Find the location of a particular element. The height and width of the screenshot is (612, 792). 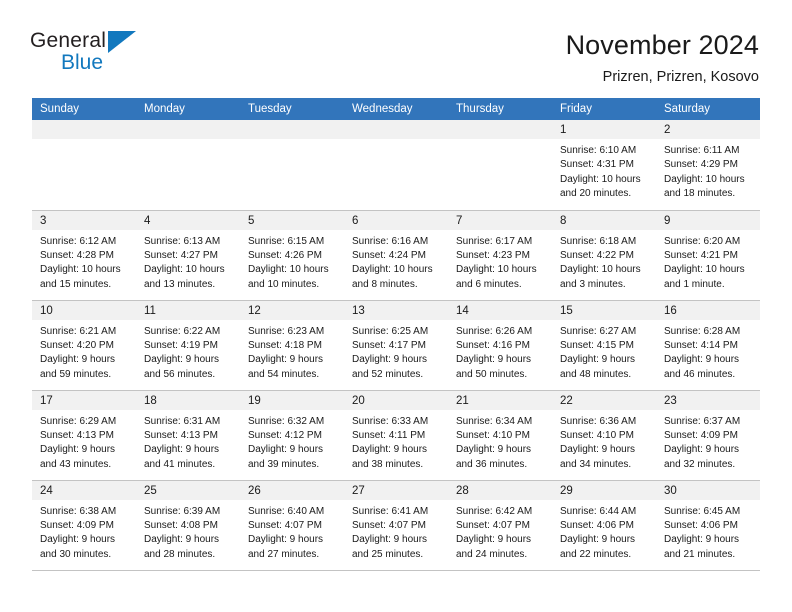

sunrise-text: Sunrise: 6:21 AM is located at coordinates (78, 331).